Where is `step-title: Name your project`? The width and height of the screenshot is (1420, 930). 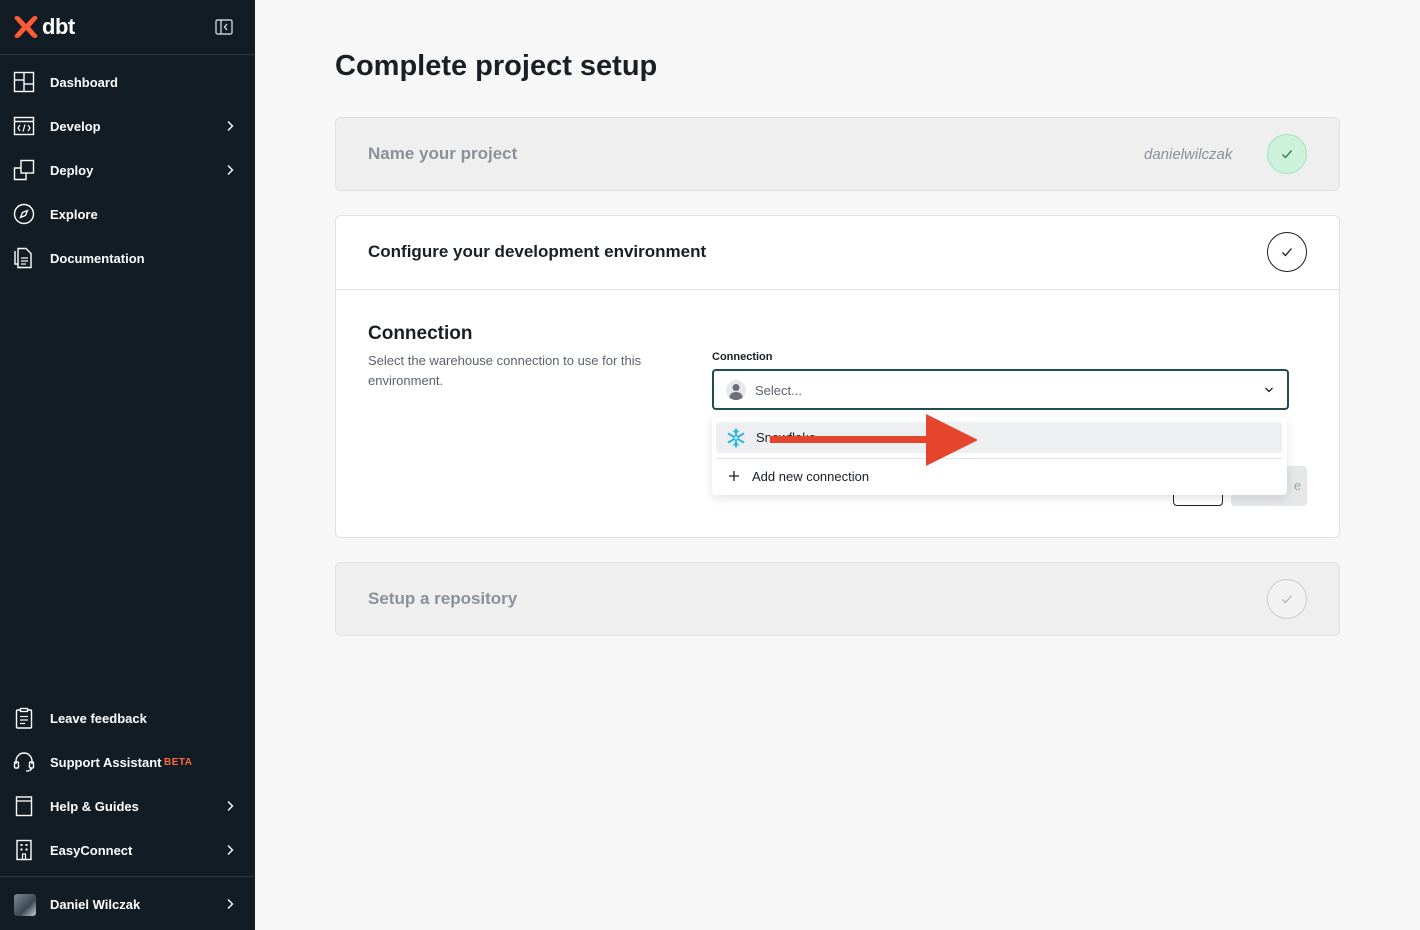
step-title: Name your project is located at coordinates (443, 153).